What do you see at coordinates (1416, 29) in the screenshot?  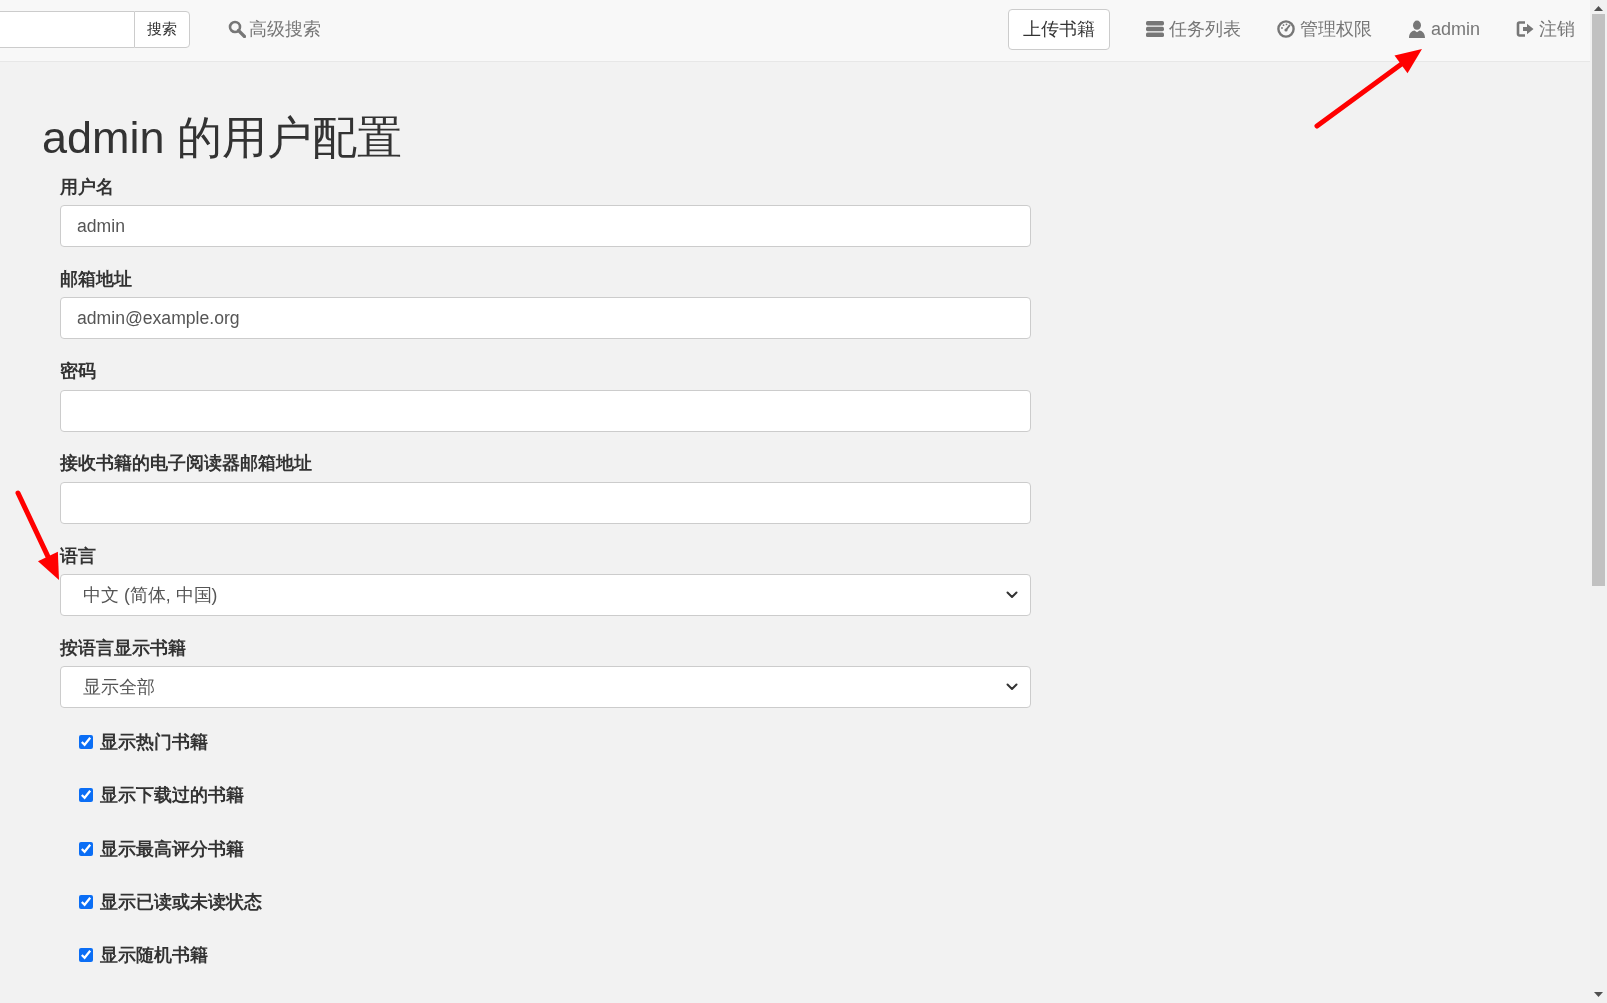 I see `user-icon` at bounding box center [1416, 29].